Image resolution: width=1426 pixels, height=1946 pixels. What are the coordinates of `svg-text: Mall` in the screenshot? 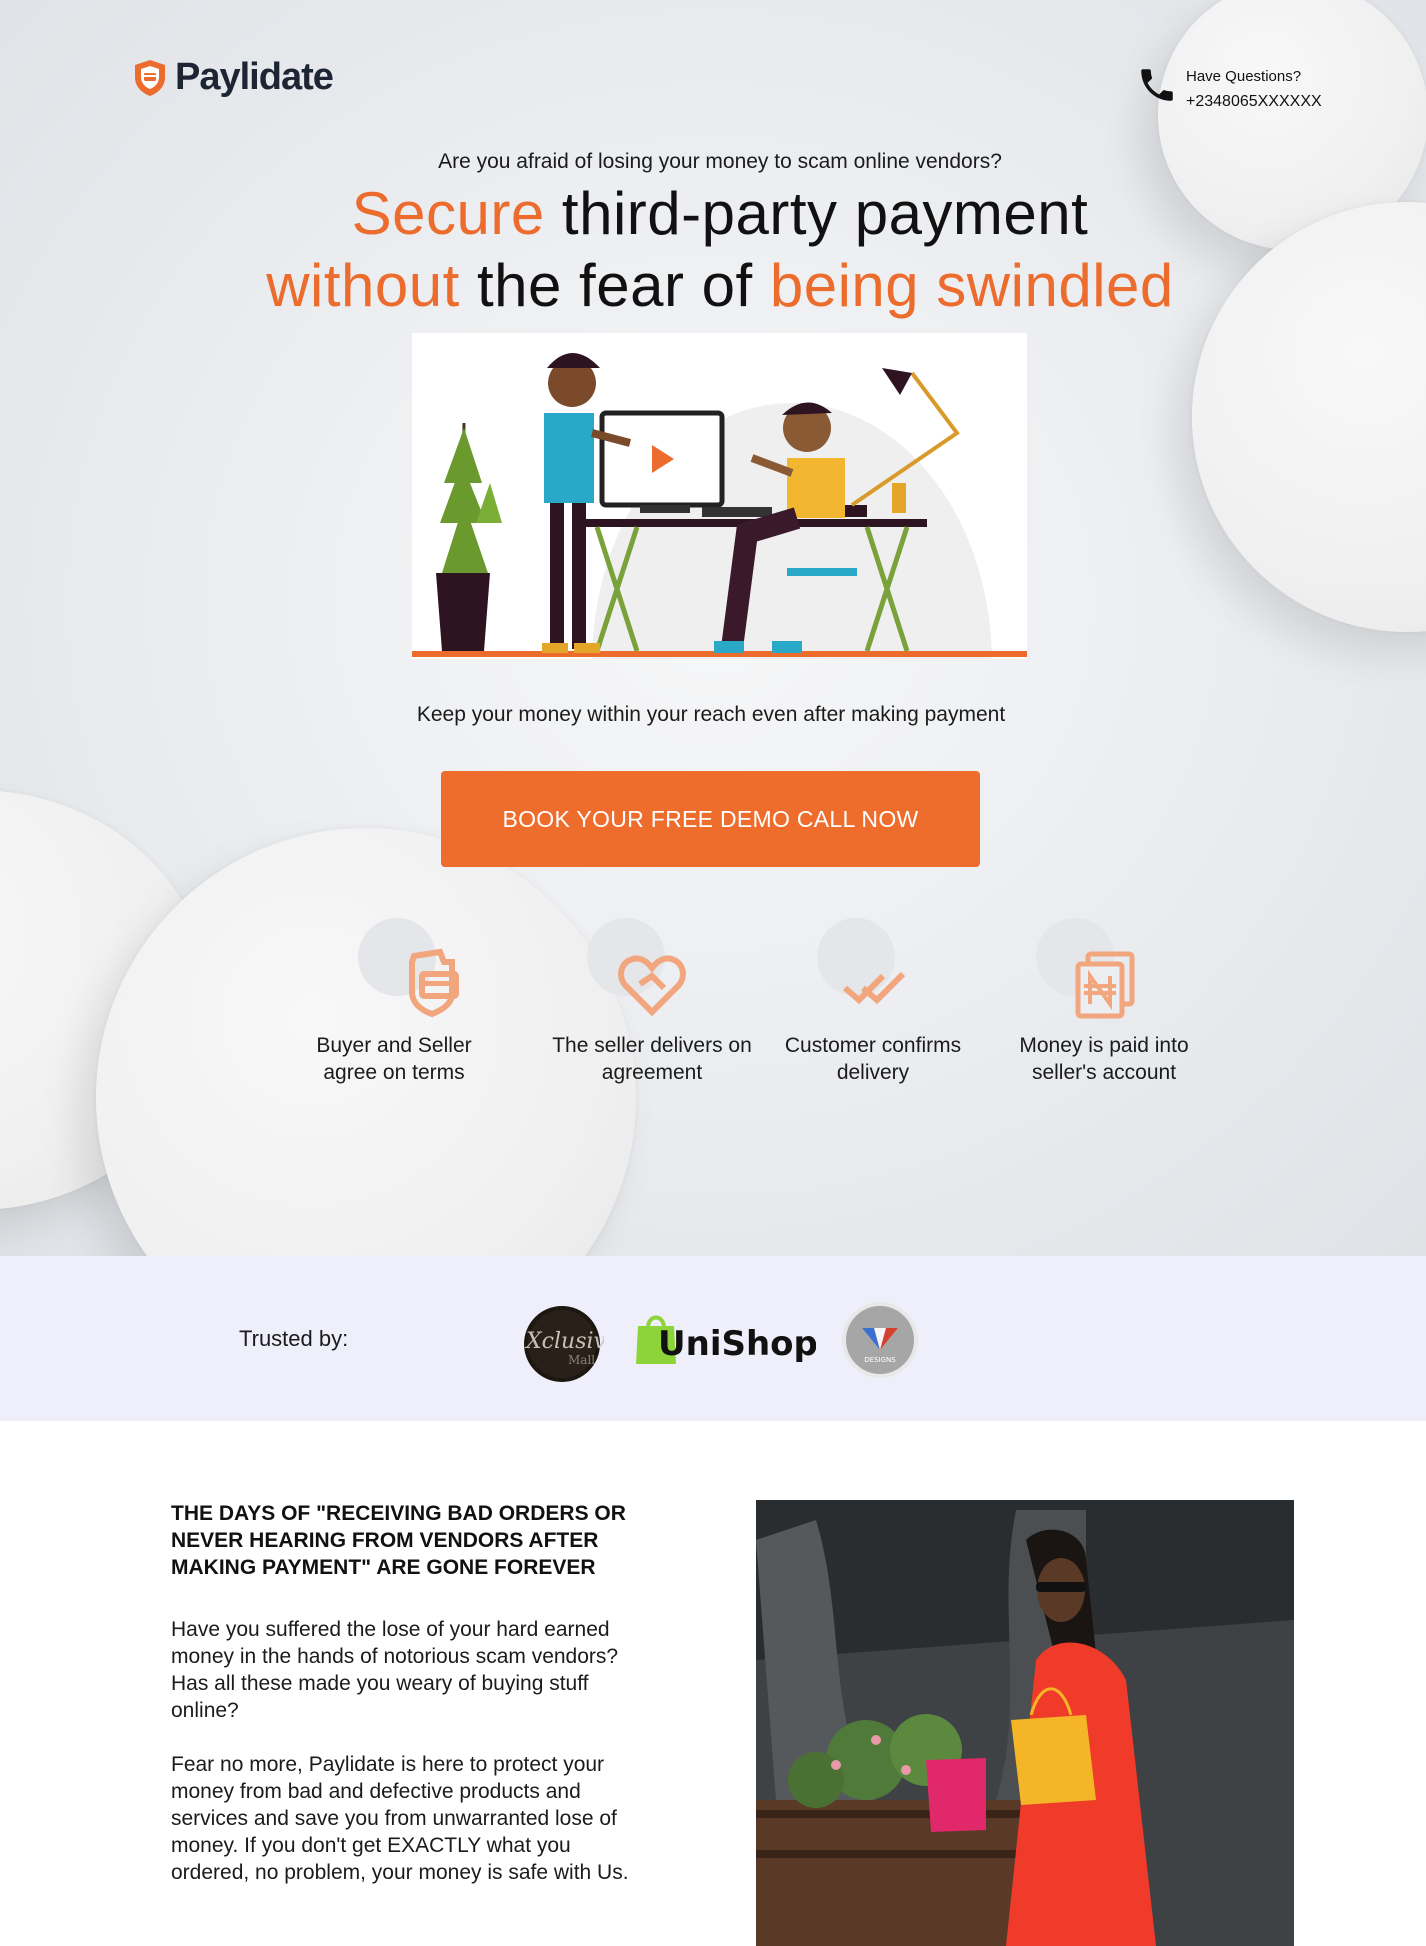 It's located at (581, 1360).